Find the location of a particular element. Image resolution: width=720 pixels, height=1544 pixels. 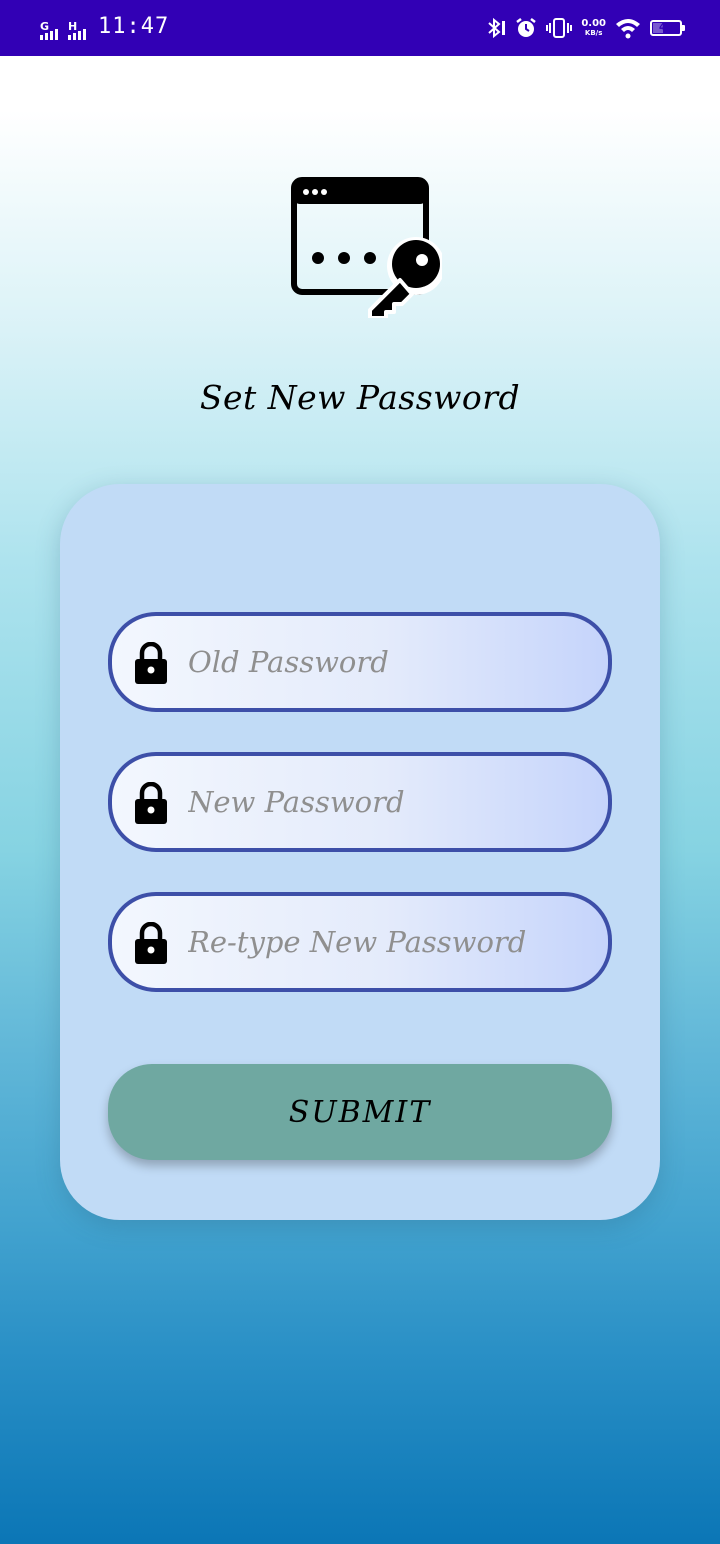

battery-level: 43 is located at coordinates (666, 27).